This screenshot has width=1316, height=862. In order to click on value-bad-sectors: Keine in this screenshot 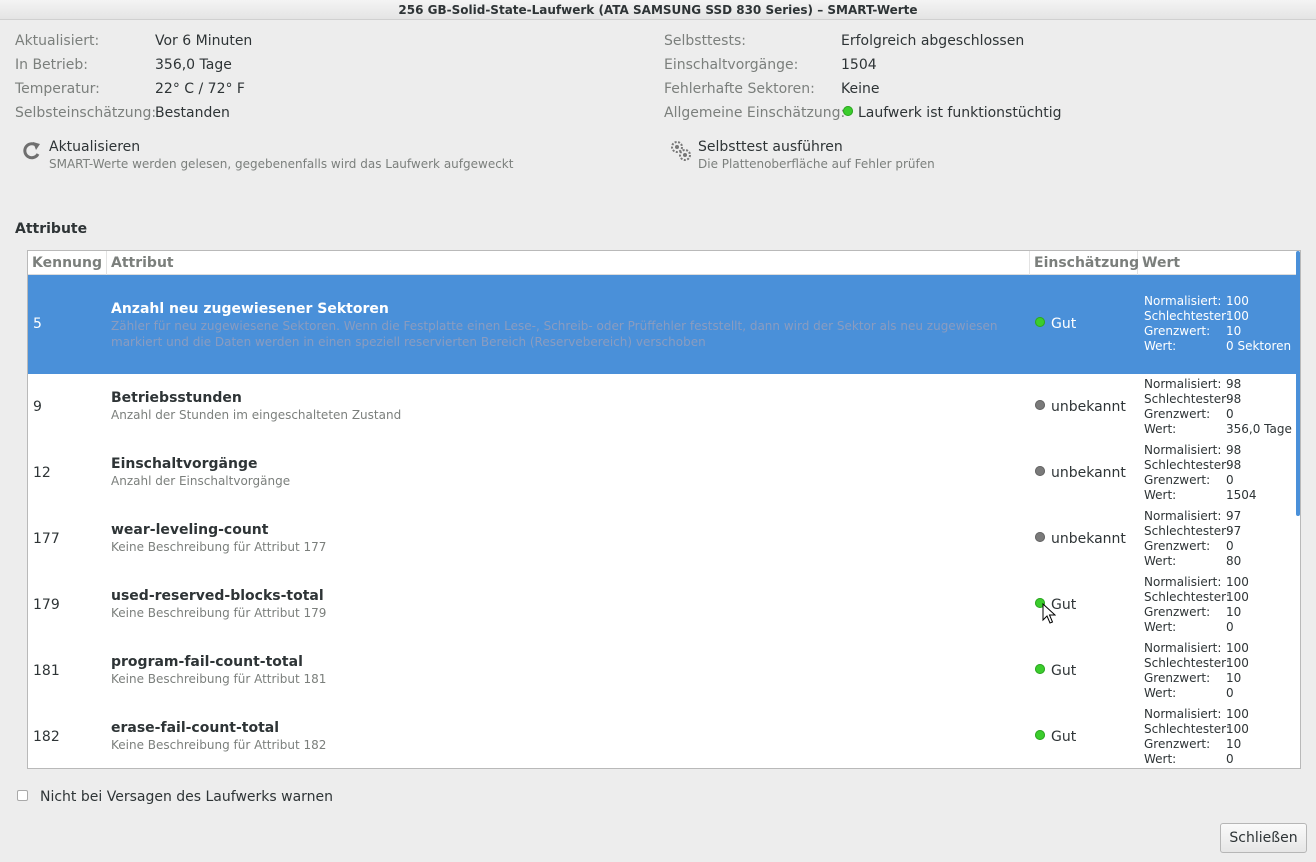, I will do `click(860, 89)`.